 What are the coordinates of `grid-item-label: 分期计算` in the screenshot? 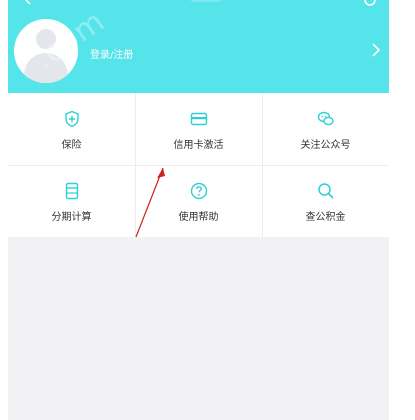 It's located at (71, 217).